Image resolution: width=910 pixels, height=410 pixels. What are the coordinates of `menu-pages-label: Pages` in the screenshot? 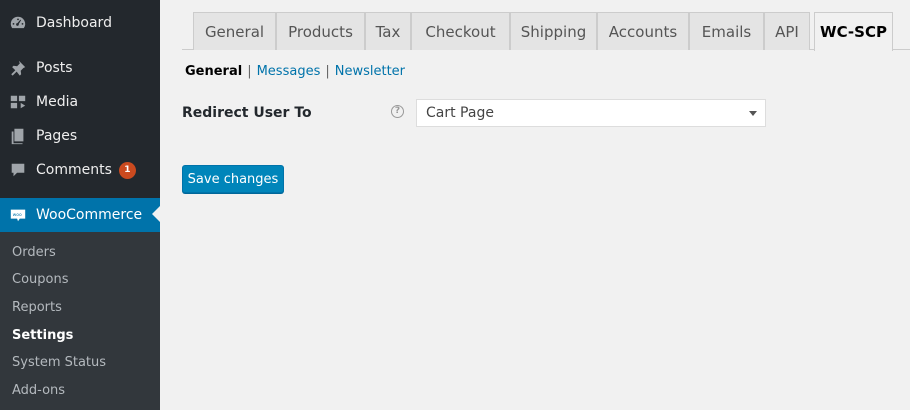 It's located at (57, 136).